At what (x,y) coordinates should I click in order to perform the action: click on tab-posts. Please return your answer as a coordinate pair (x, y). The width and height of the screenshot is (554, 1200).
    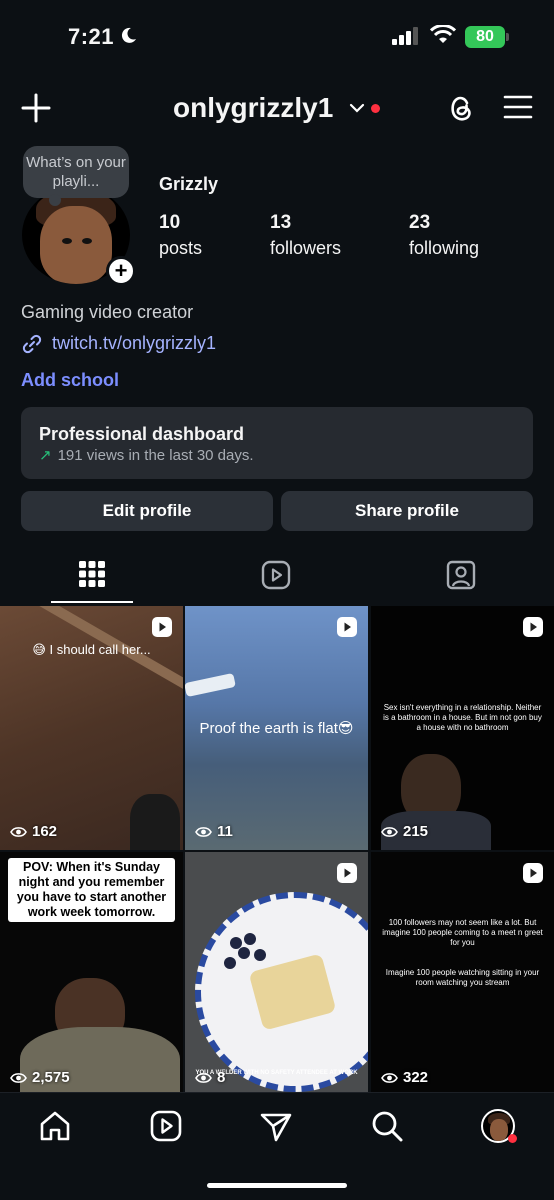
    Looking at the image, I should click on (92, 578).